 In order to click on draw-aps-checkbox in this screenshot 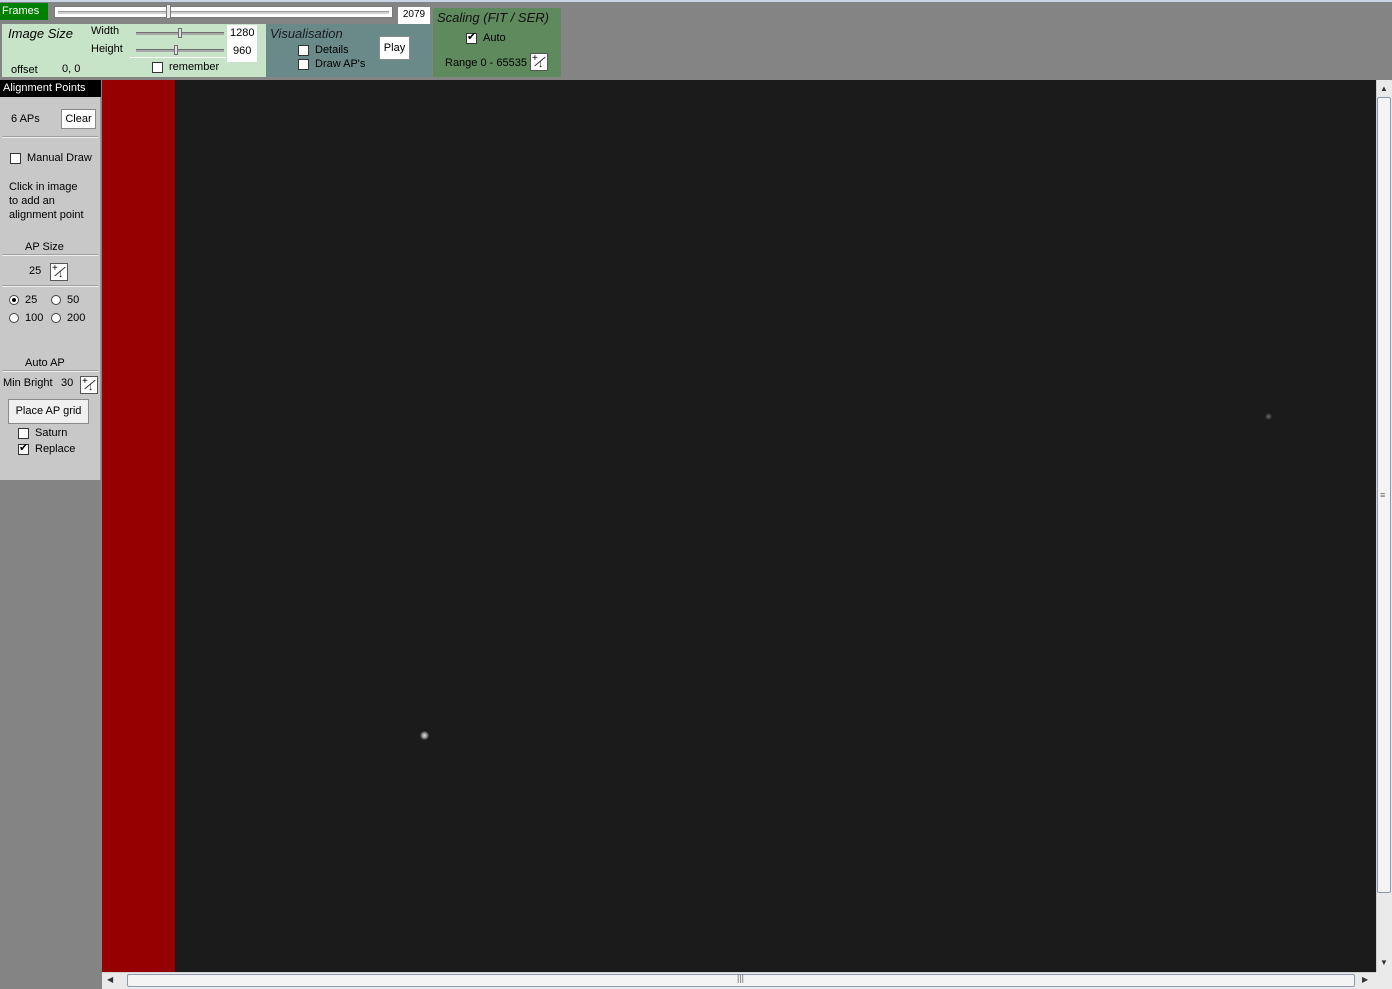, I will do `click(303, 64)`.